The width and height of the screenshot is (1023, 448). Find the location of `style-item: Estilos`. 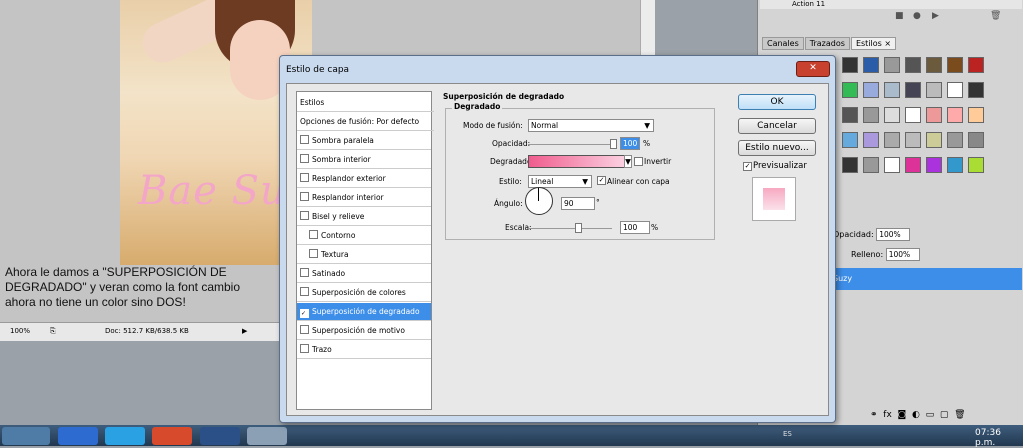

style-item: Estilos is located at coordinates (365, 103).